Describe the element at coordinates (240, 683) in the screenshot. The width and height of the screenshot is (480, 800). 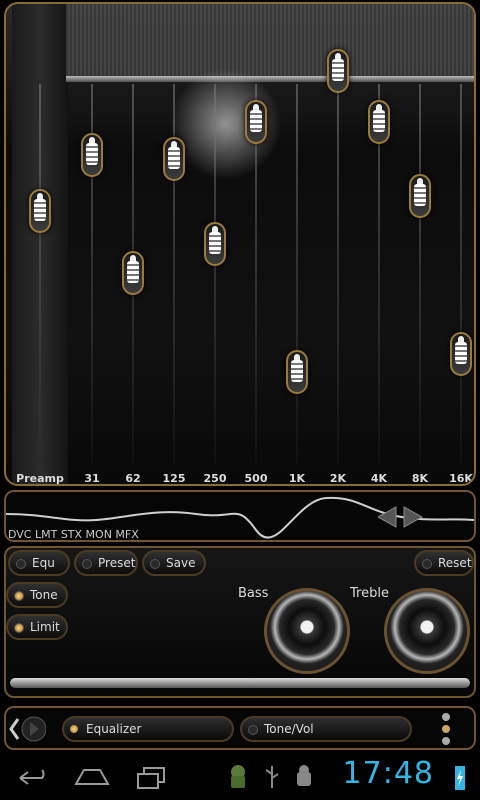
I see `volume-bar` at that location.